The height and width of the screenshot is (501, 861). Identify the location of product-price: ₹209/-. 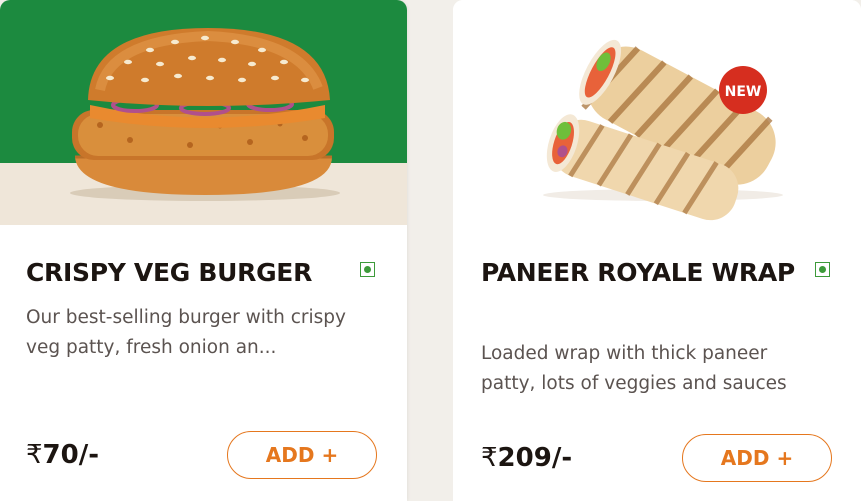
(526, 458).